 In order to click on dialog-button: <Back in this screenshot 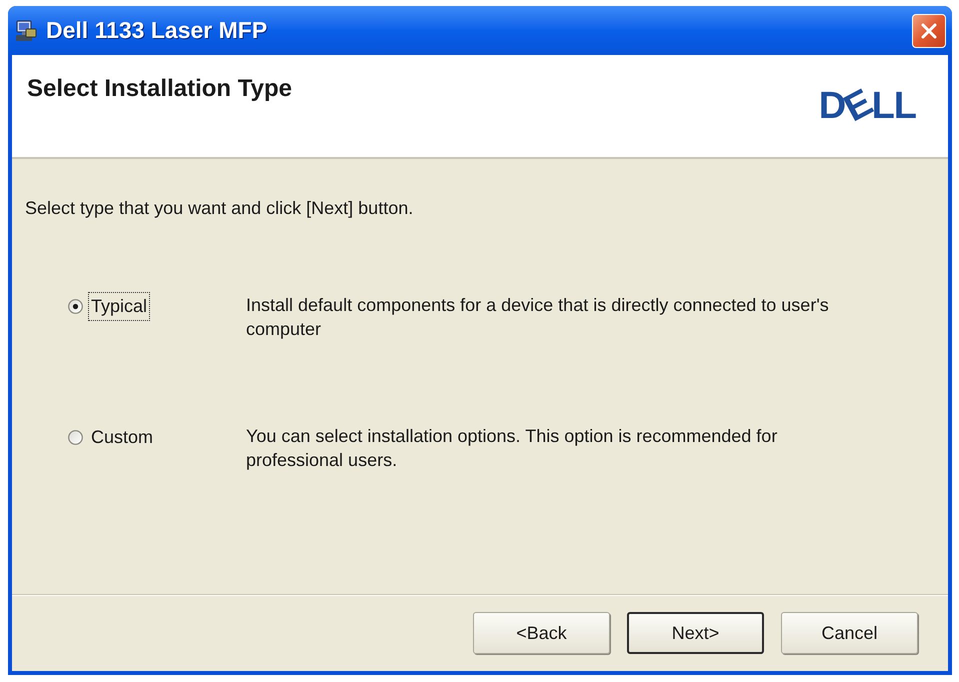, I will do `click(541, 633)`.